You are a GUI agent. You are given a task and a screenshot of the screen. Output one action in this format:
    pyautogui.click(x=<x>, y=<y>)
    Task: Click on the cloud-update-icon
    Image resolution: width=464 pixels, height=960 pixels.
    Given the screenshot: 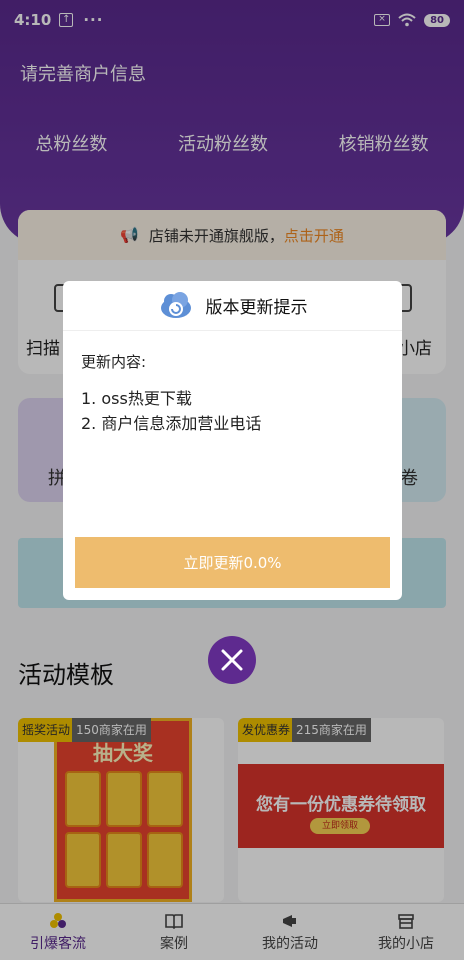 What is the action you would take?
    pyautogui.click(x=175, y=304)
    